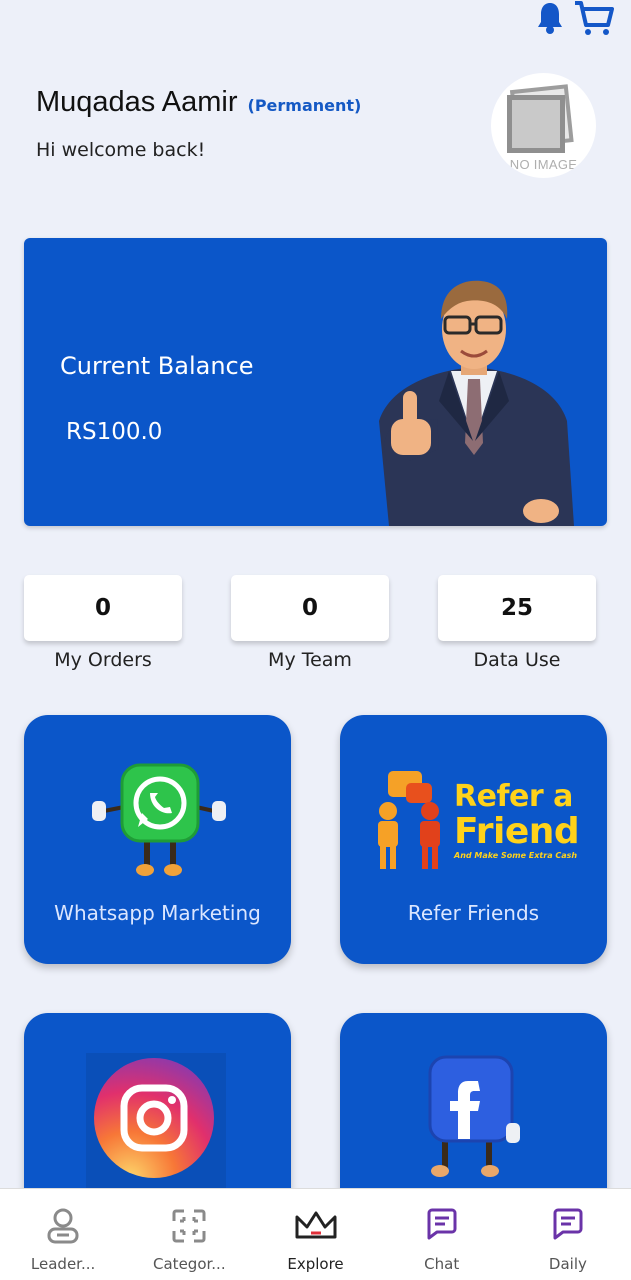  Describe the element at coordinates (315, 1225) in the screenshot. I see `crown-icon` at that location.